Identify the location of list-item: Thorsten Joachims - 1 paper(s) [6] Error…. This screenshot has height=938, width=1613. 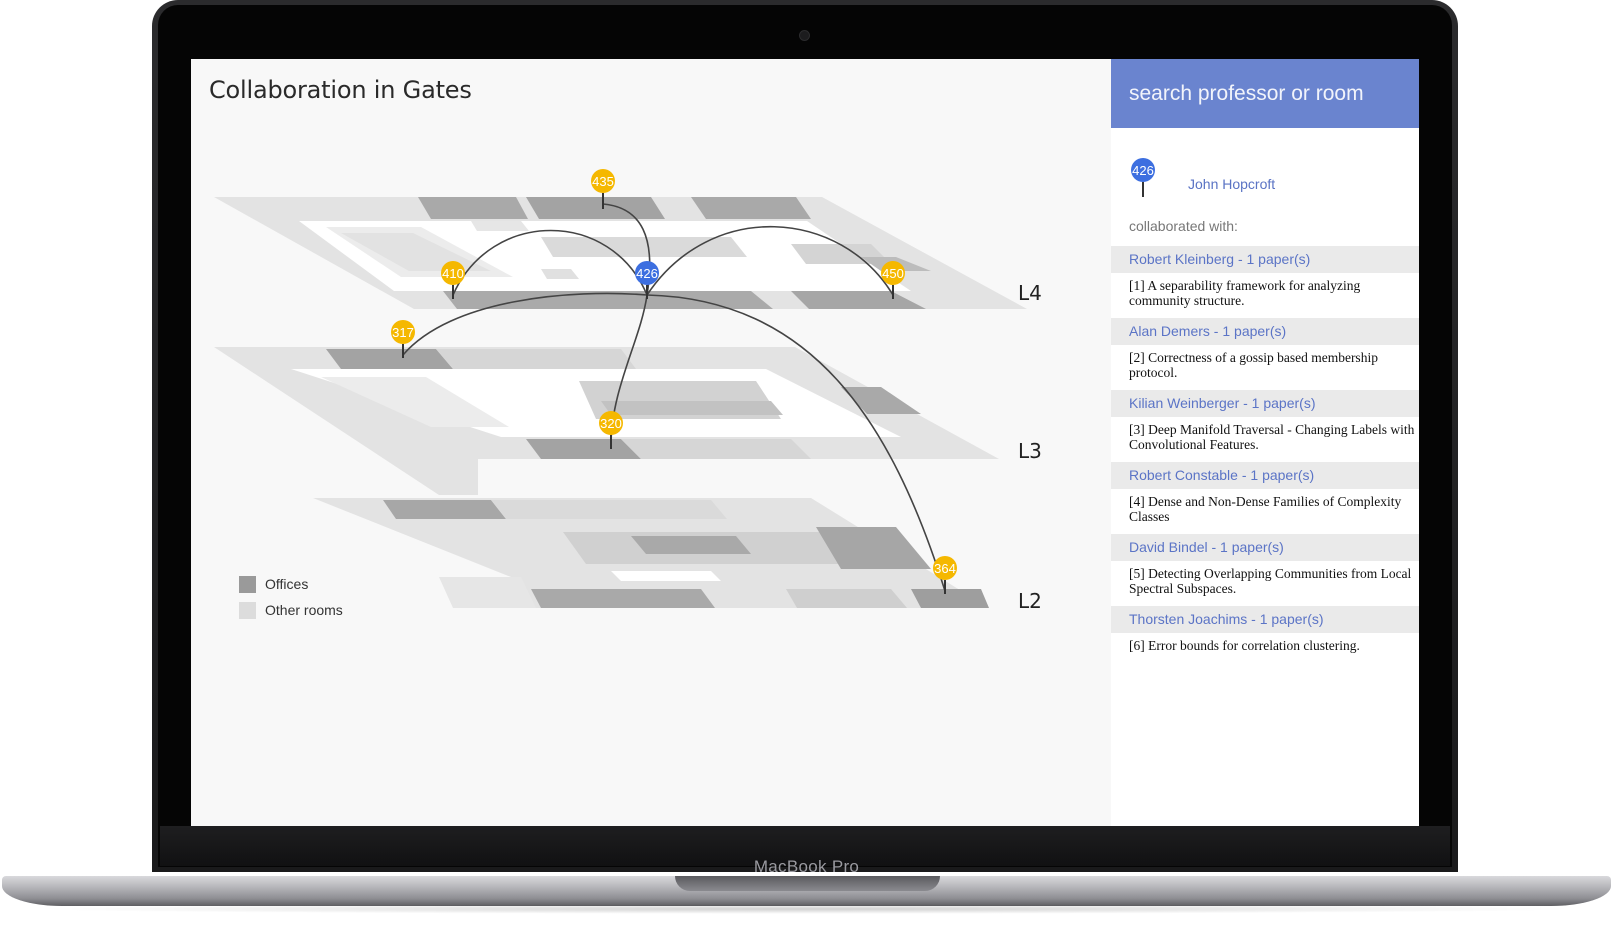
(1265, 642).